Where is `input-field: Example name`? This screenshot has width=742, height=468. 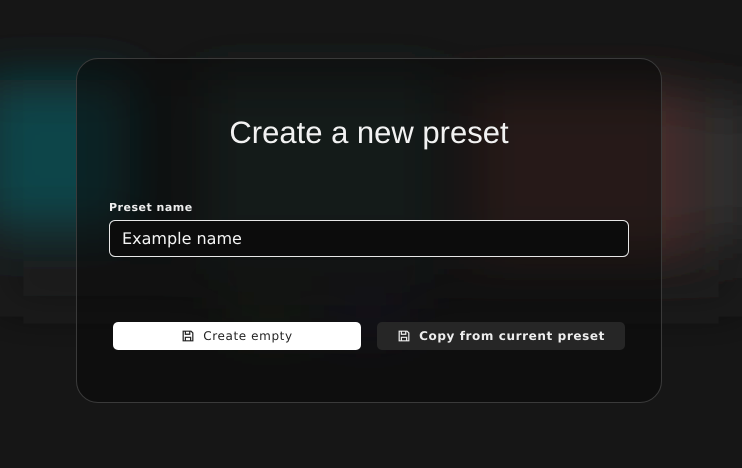 input-field: Example name is located at coordinates (369, 238).